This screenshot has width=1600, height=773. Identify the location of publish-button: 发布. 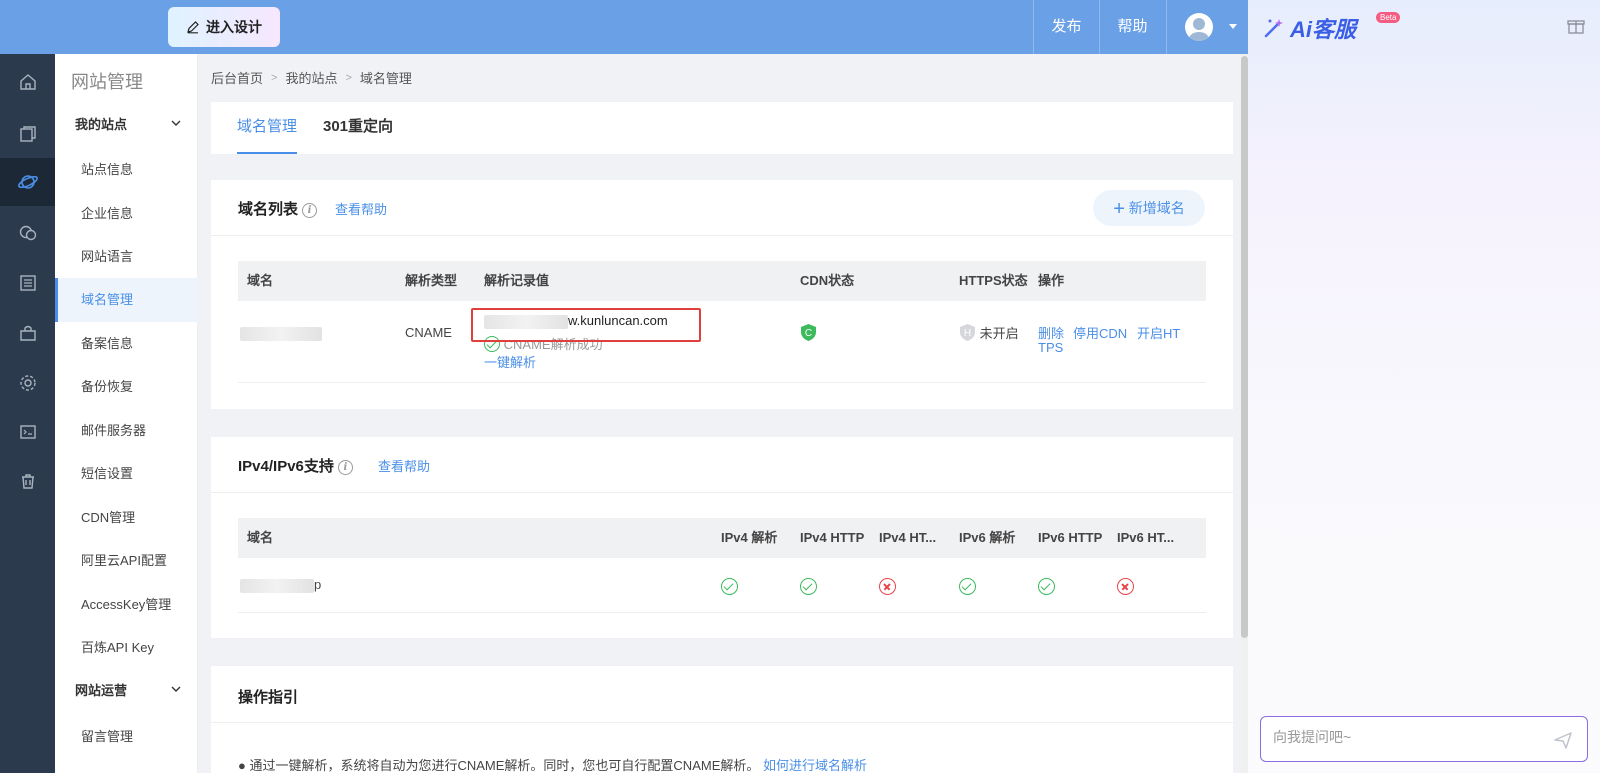
(1066, 27).